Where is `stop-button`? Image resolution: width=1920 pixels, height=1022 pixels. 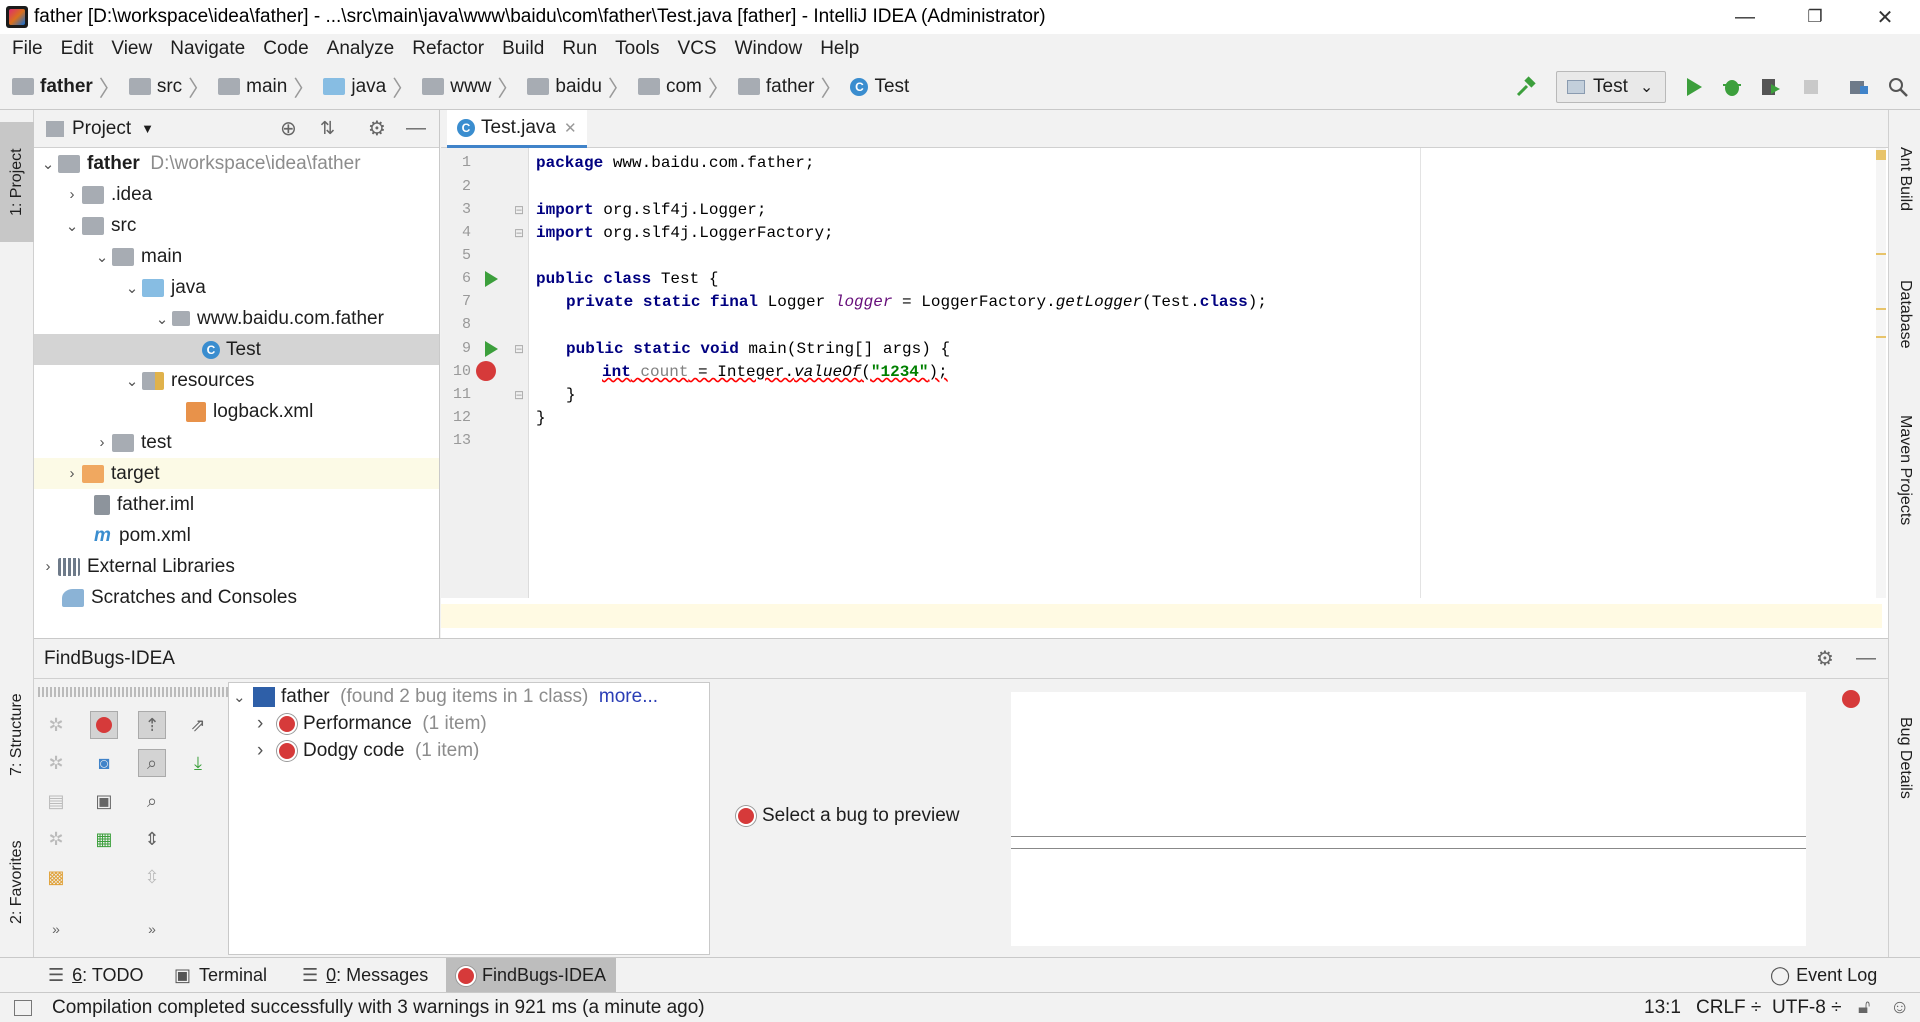
stop-button is located at coordinates (1811, 87).